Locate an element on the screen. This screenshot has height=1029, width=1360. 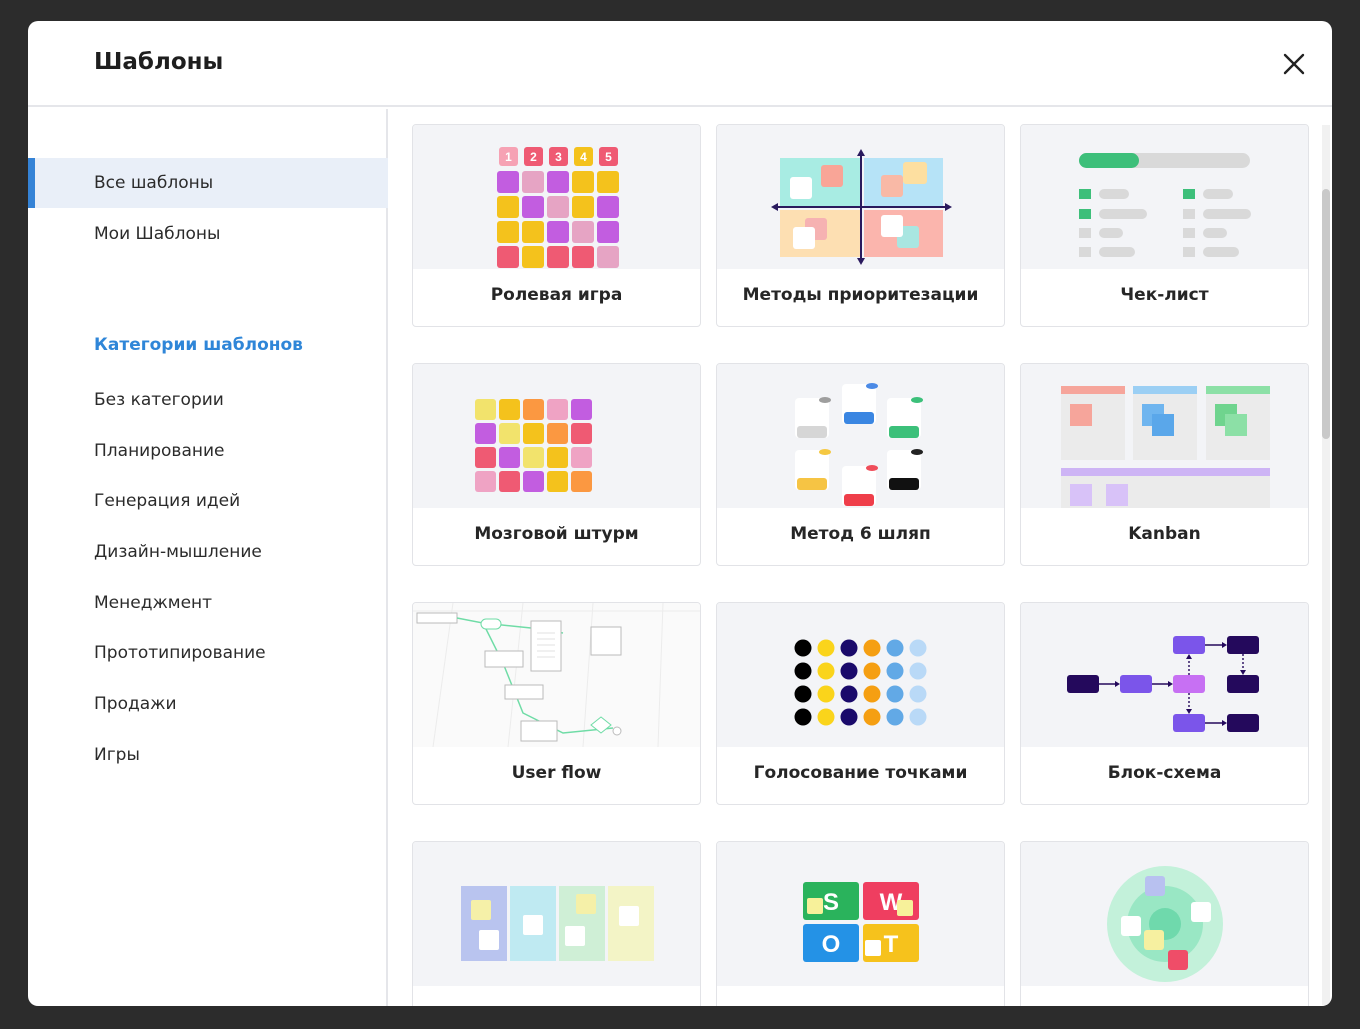
category-games: Игры is located at coordinates (117, 755).